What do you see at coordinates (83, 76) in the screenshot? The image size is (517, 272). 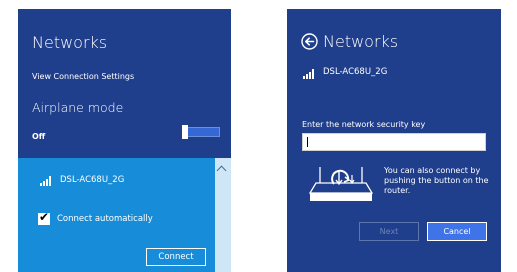 I see `view-connection-settings-link: View Connection Settings` at bounding box center [83, 76].